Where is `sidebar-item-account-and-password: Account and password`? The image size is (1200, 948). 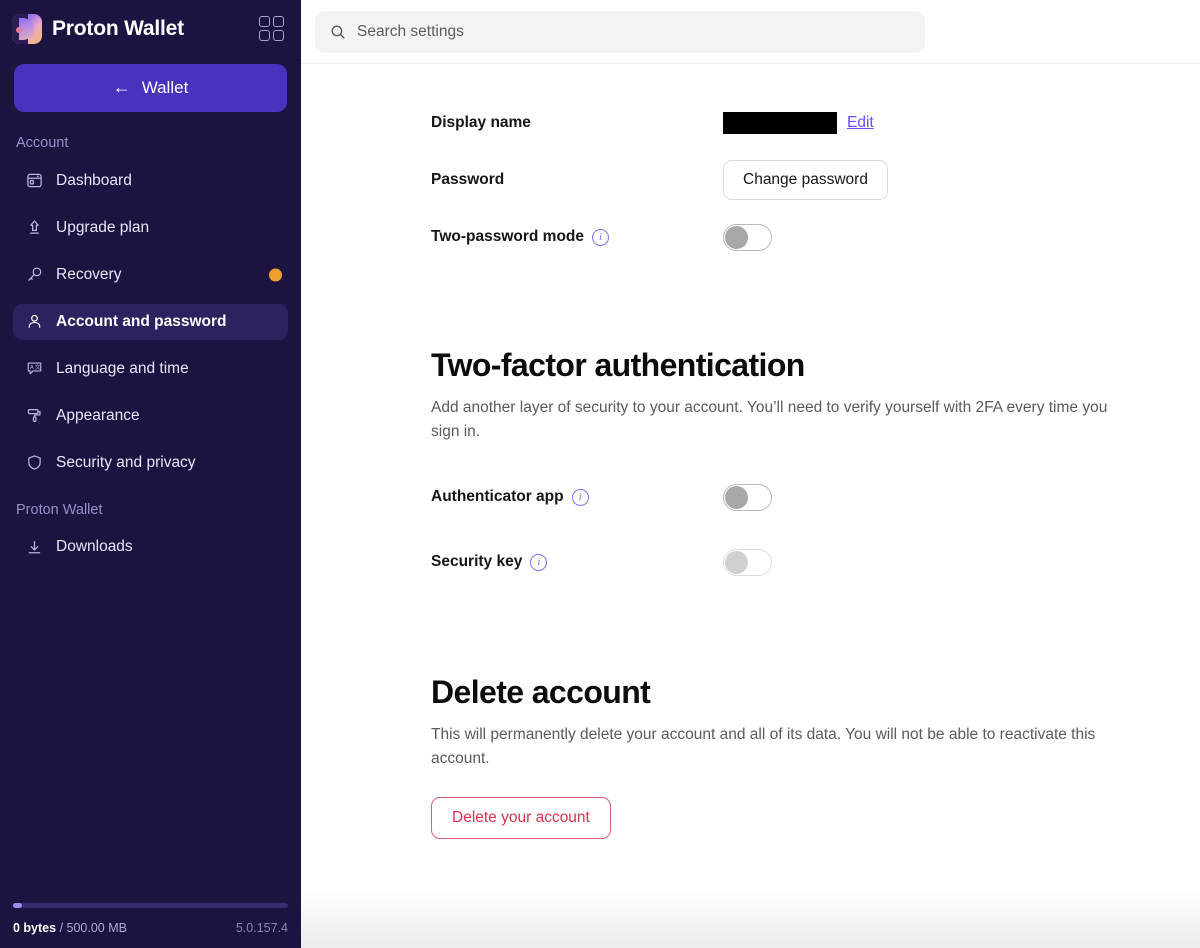
sidebar-item-account-and-password: Account and password is located at coordinates (150, 321).